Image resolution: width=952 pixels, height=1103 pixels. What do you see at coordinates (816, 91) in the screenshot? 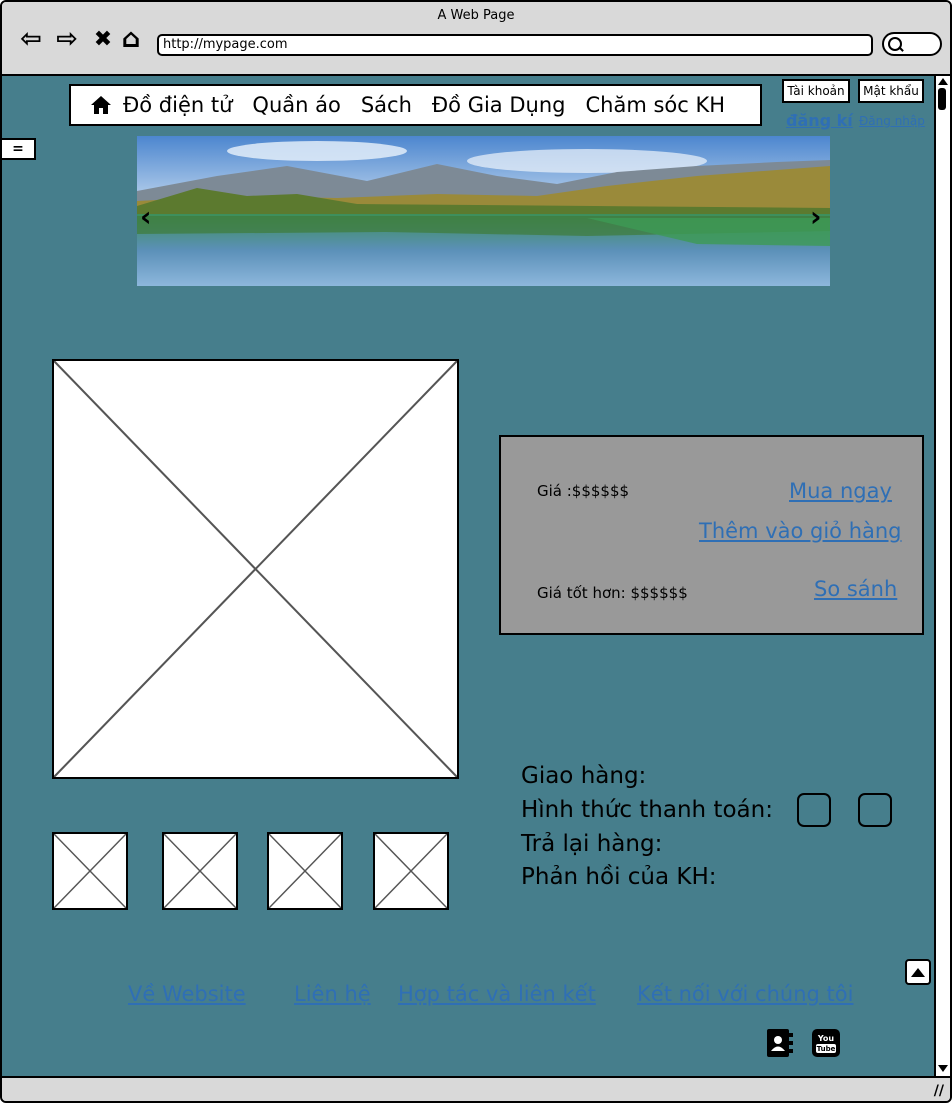
I see `username-field: Tài khoản` at bounding box center [816, 91].